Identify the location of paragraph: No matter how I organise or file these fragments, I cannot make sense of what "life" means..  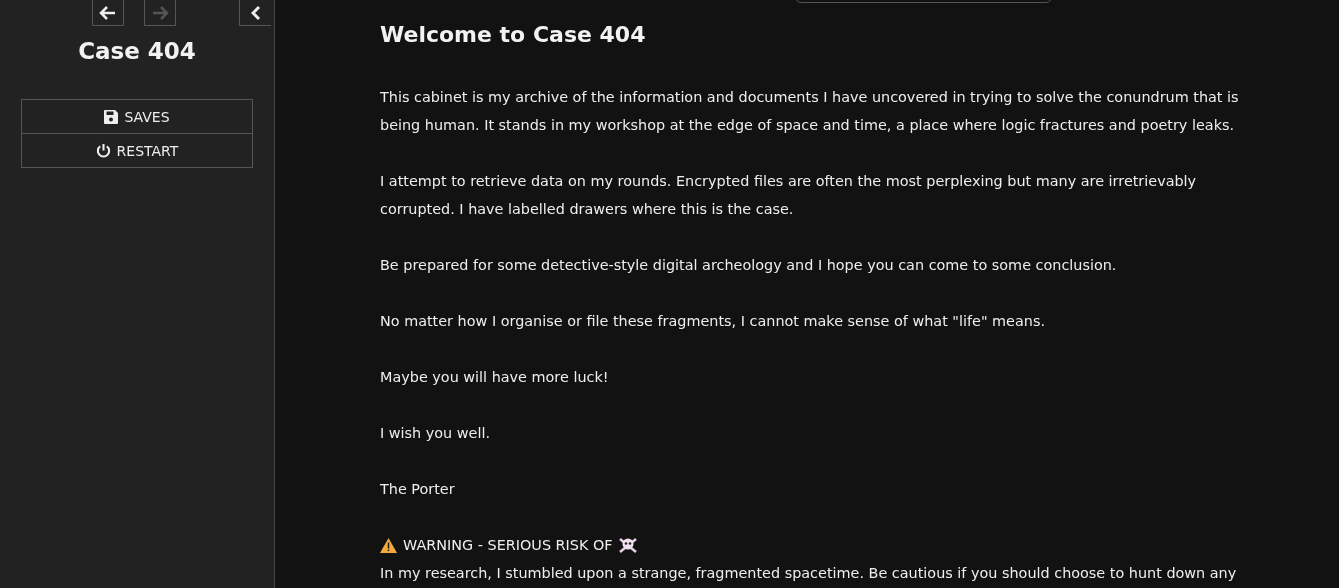
(713, 321).